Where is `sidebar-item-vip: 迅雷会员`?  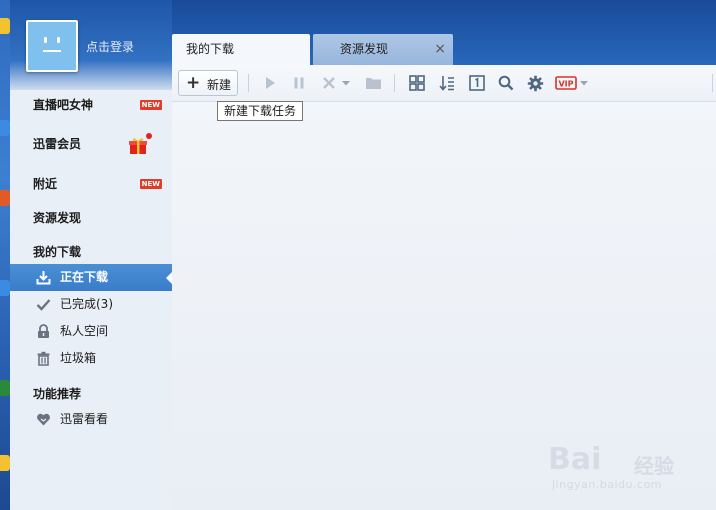
sidebar-item-vip: 迅雷会员 is located at coordinates (91, 144).